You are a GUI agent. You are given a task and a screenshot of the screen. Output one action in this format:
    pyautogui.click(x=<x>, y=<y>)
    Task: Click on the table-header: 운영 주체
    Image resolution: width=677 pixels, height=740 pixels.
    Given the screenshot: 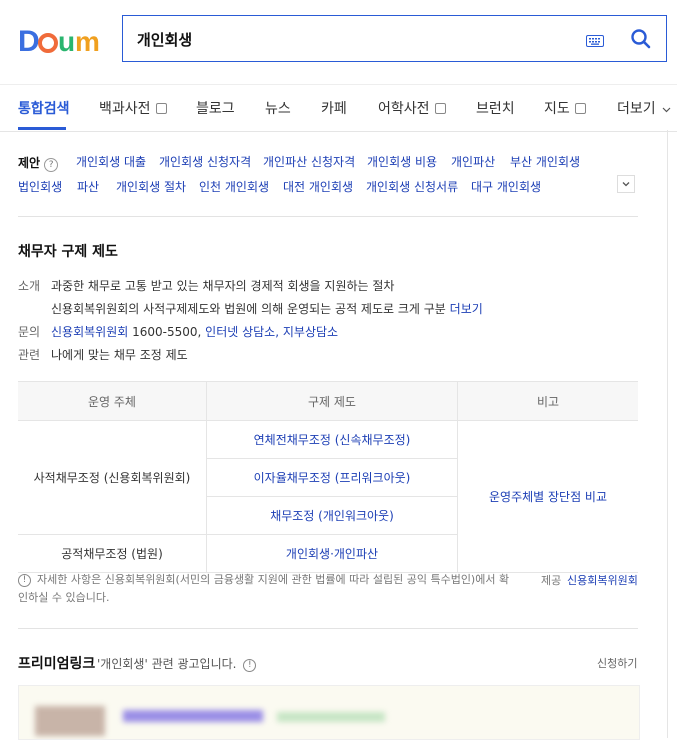 What is the action you would take?
    pyautogui.click(x=112, y=401)
    